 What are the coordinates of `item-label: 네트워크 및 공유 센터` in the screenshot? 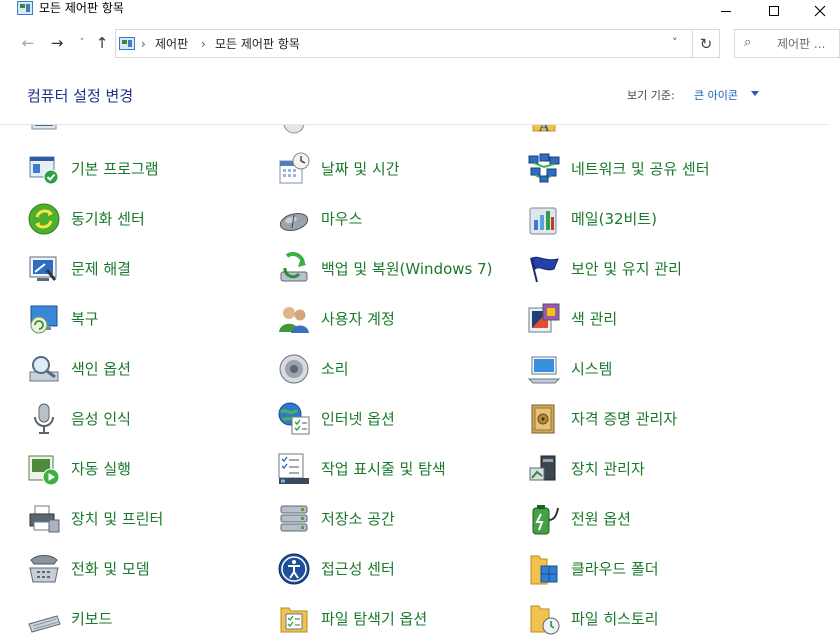 It's located at (640, 169).